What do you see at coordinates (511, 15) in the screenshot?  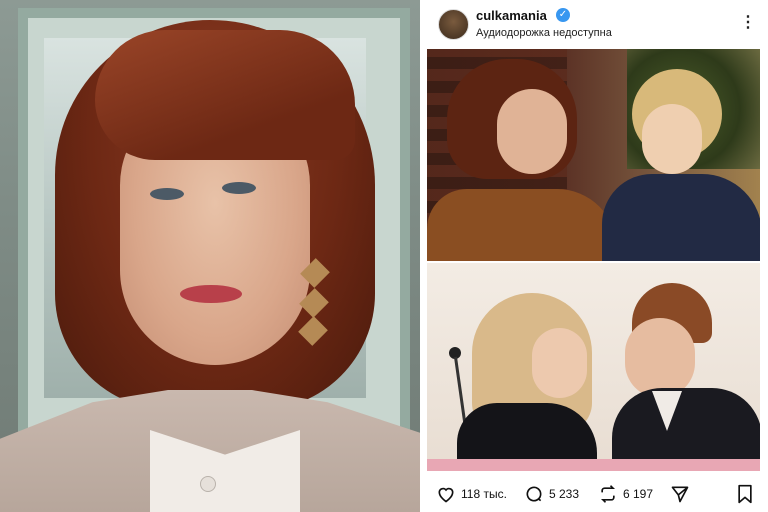 I see `username: culkamania` at bounding box center [511, 15].